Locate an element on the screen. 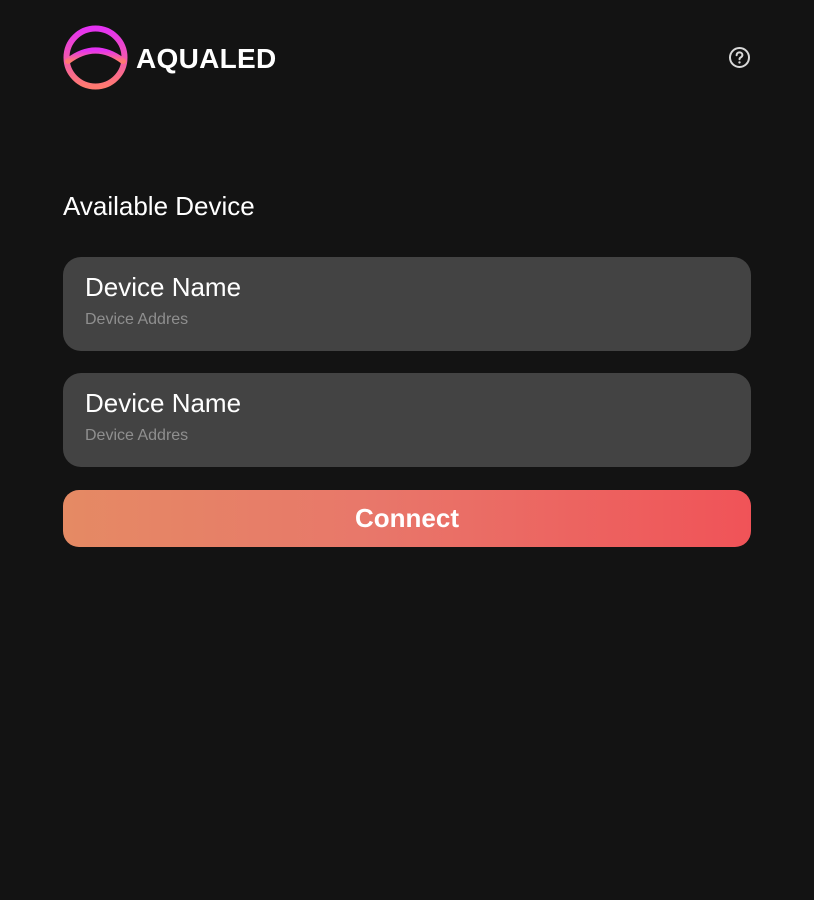  brand-name: AQUALED is located at coordinates (206, 58).